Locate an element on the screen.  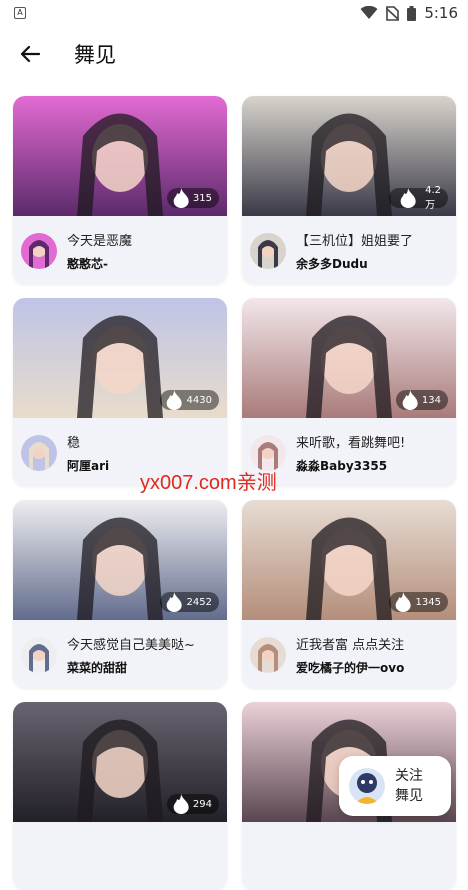
video-thumbnail: 2452 is located at coordinates (120, 560).